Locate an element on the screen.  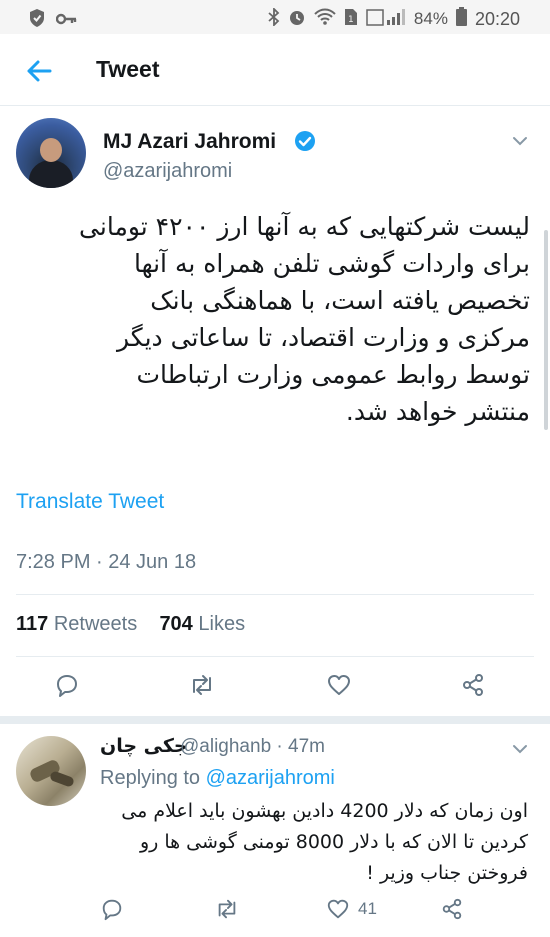
reply-retweet-button is located at coordinates (227, 909).